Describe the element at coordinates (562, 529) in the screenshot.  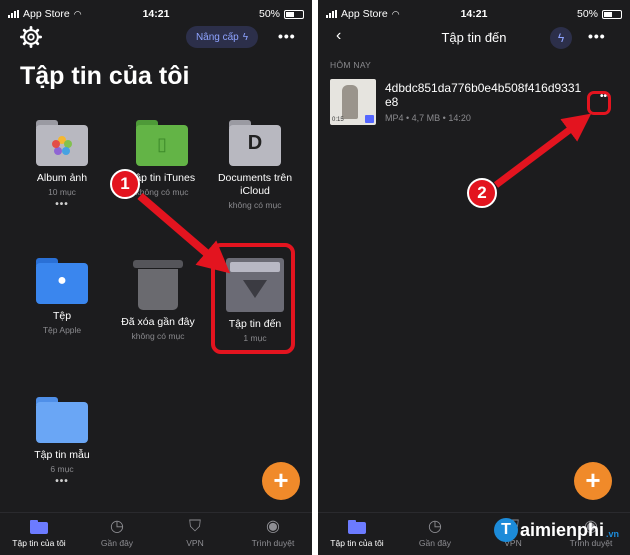
I see `watermark-text: aimienphi` at that location.